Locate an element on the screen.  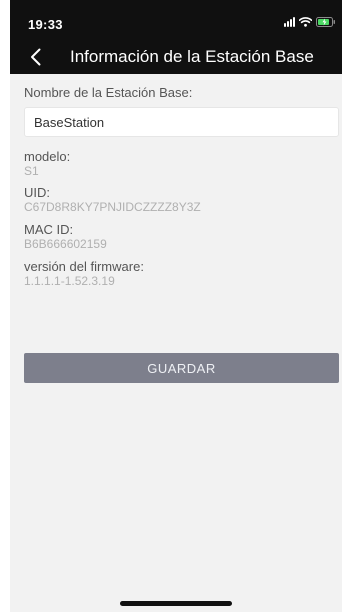
save-button: GUARDAR is located at coordinates (181, 368).